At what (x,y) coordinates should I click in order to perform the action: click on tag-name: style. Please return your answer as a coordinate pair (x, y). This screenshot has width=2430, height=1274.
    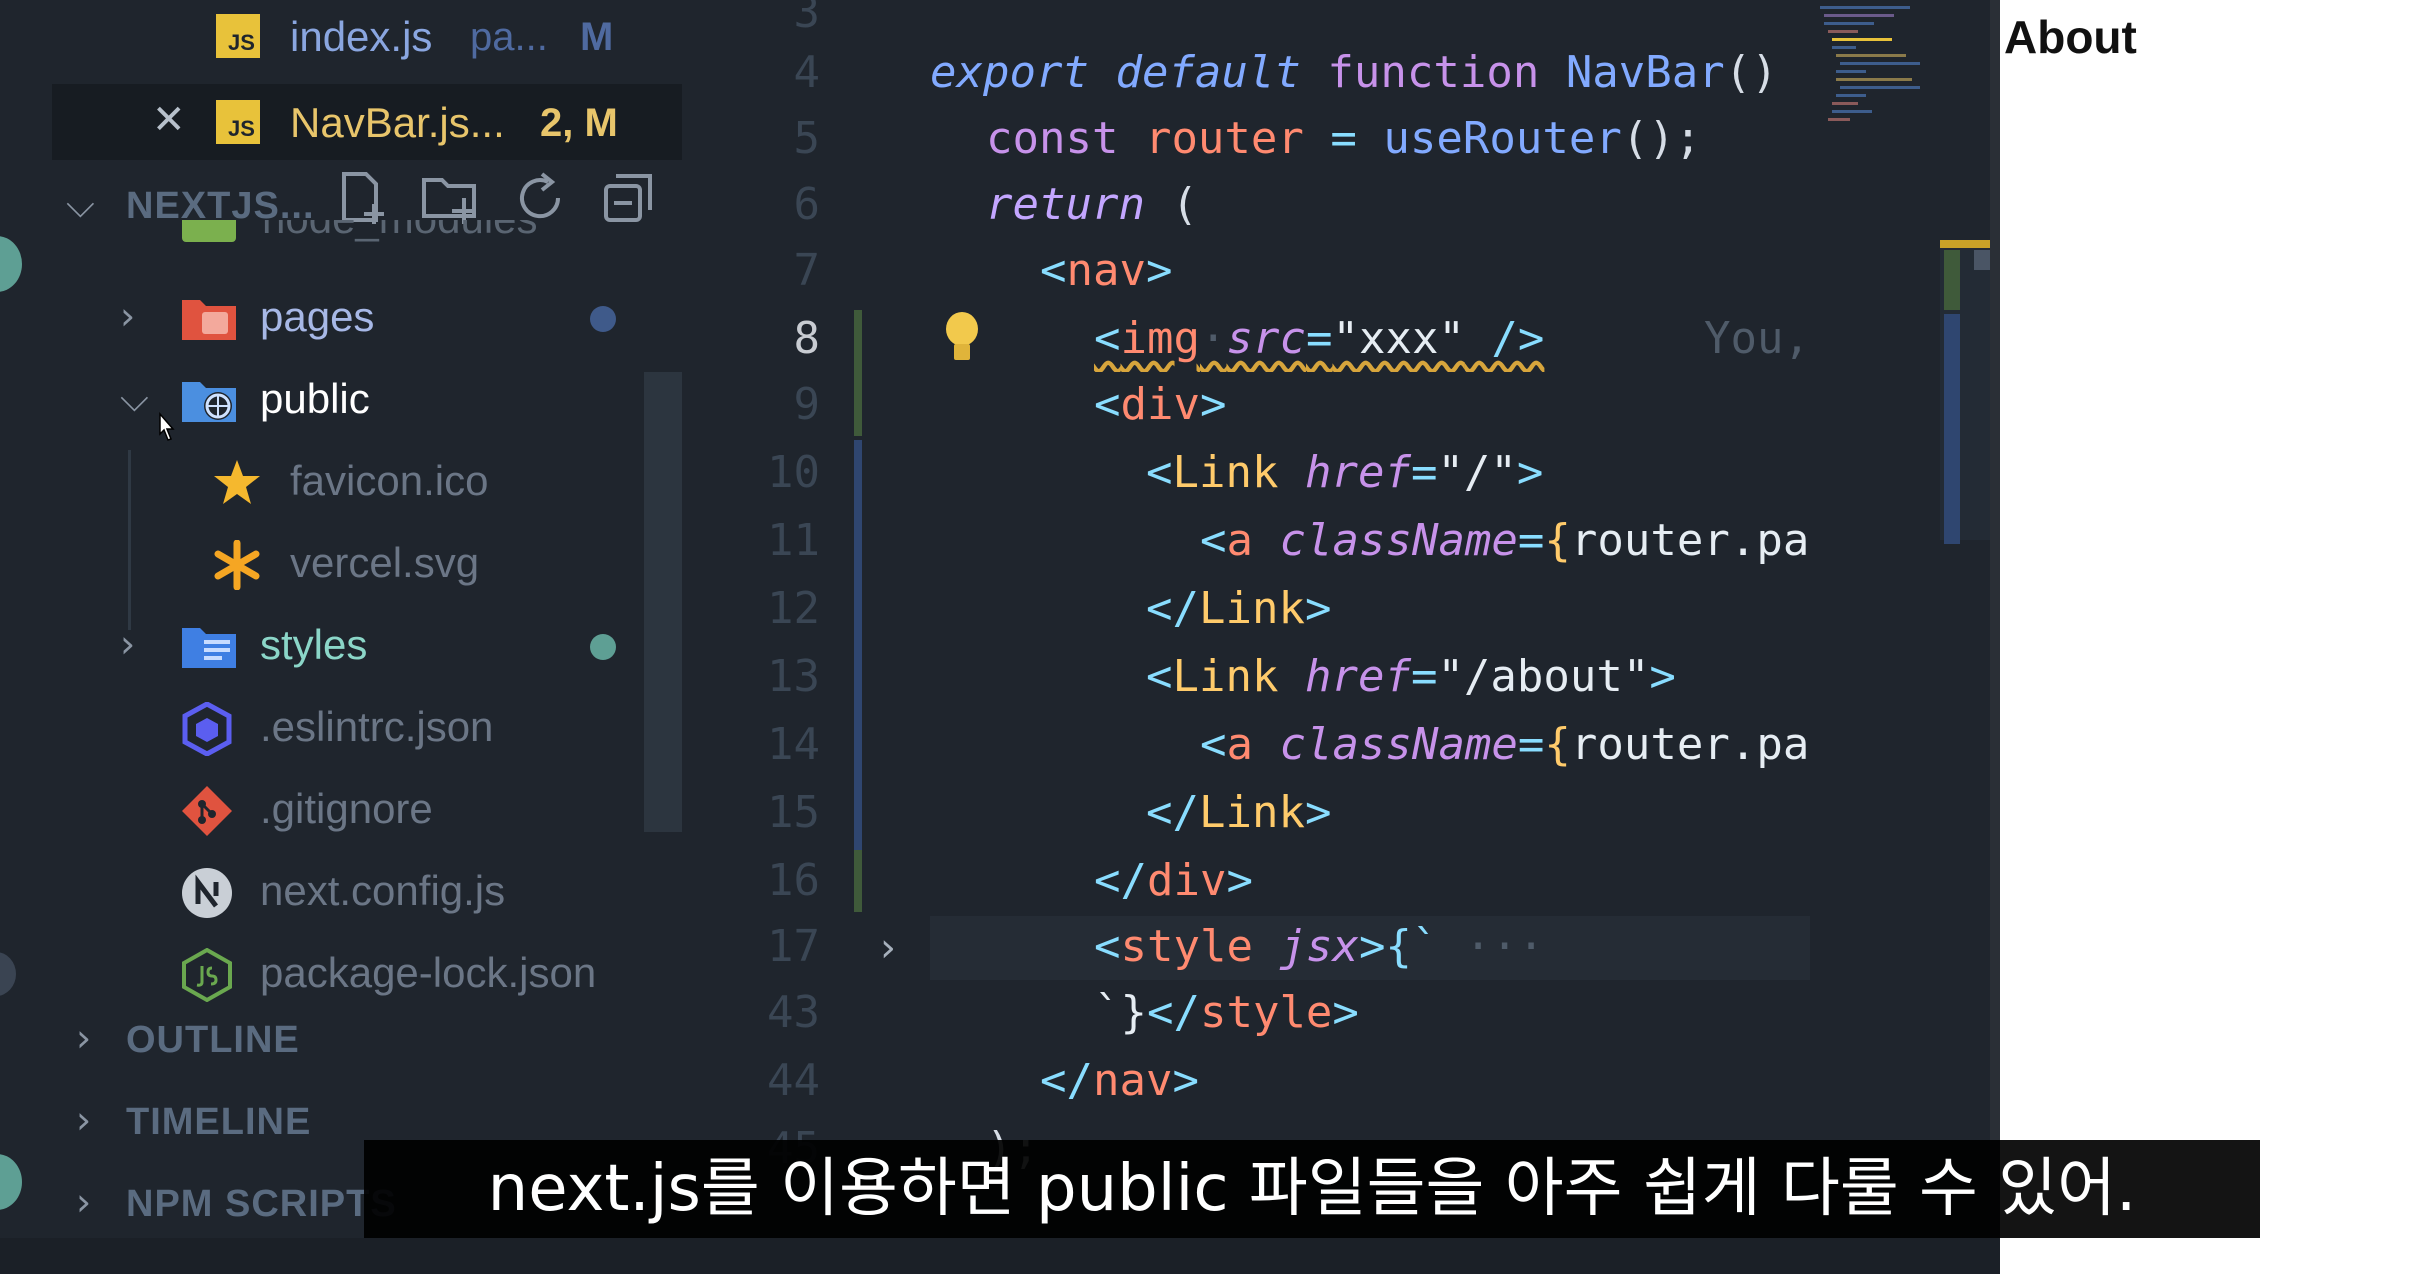
    Looking at the image, I should click on (1266, 1012).